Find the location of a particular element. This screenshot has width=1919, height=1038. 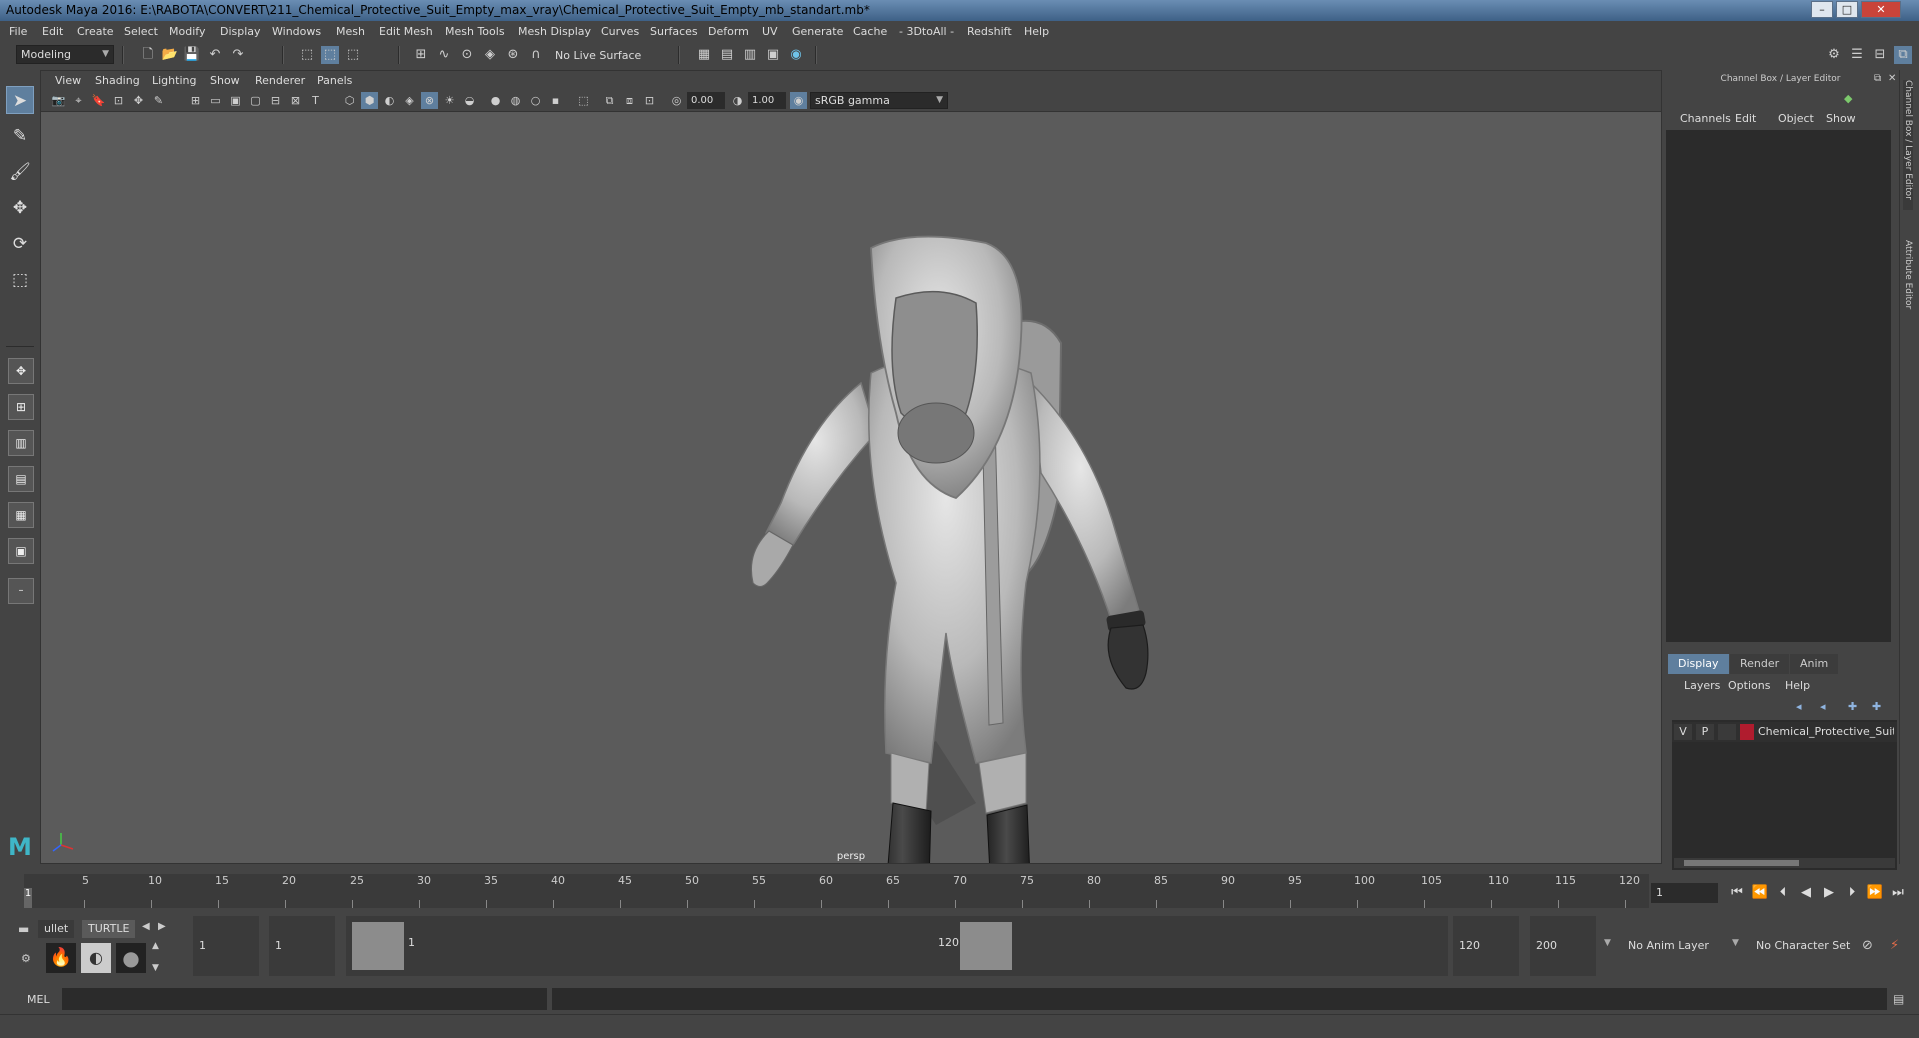

viewport-menu-panels: Panels is located at coordinates (334, 80).